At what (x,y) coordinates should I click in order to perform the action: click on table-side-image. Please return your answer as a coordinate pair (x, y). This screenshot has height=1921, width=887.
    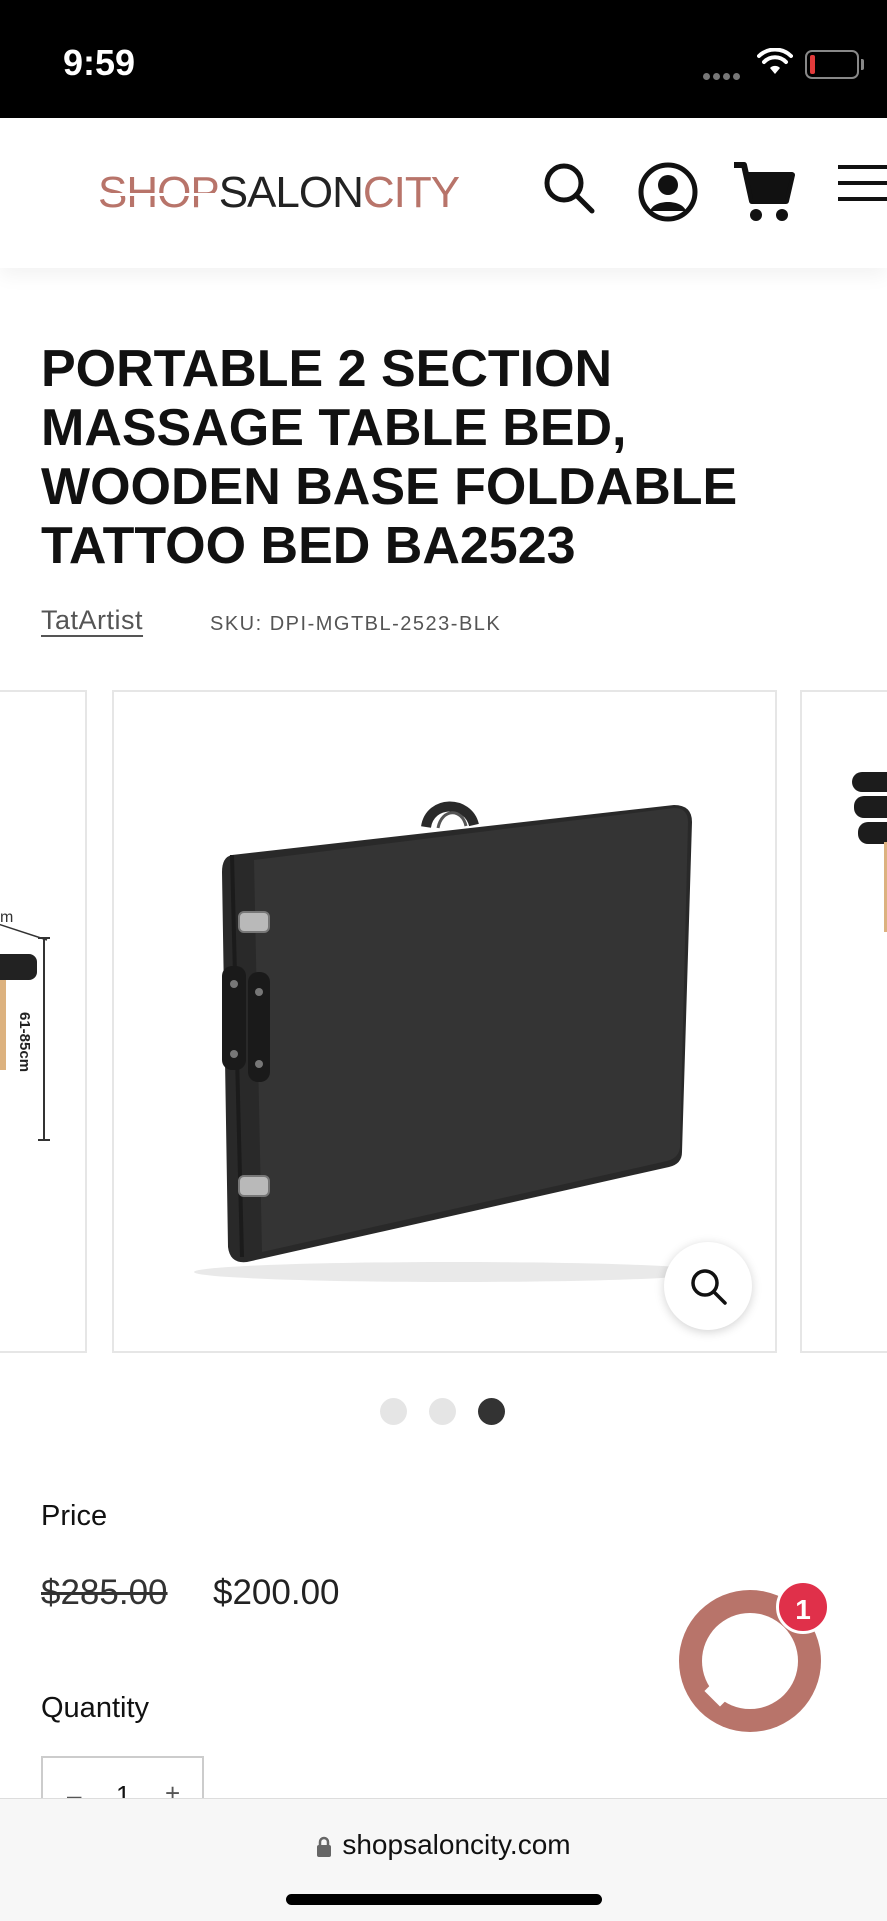
    Looking at the image, I should click on (869, 852).